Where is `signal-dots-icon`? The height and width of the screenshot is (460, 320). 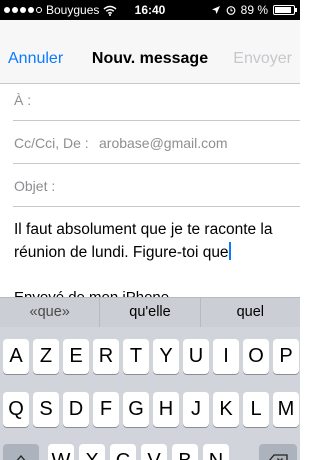
signal-dots-icon is located at coordinates (23, 10).